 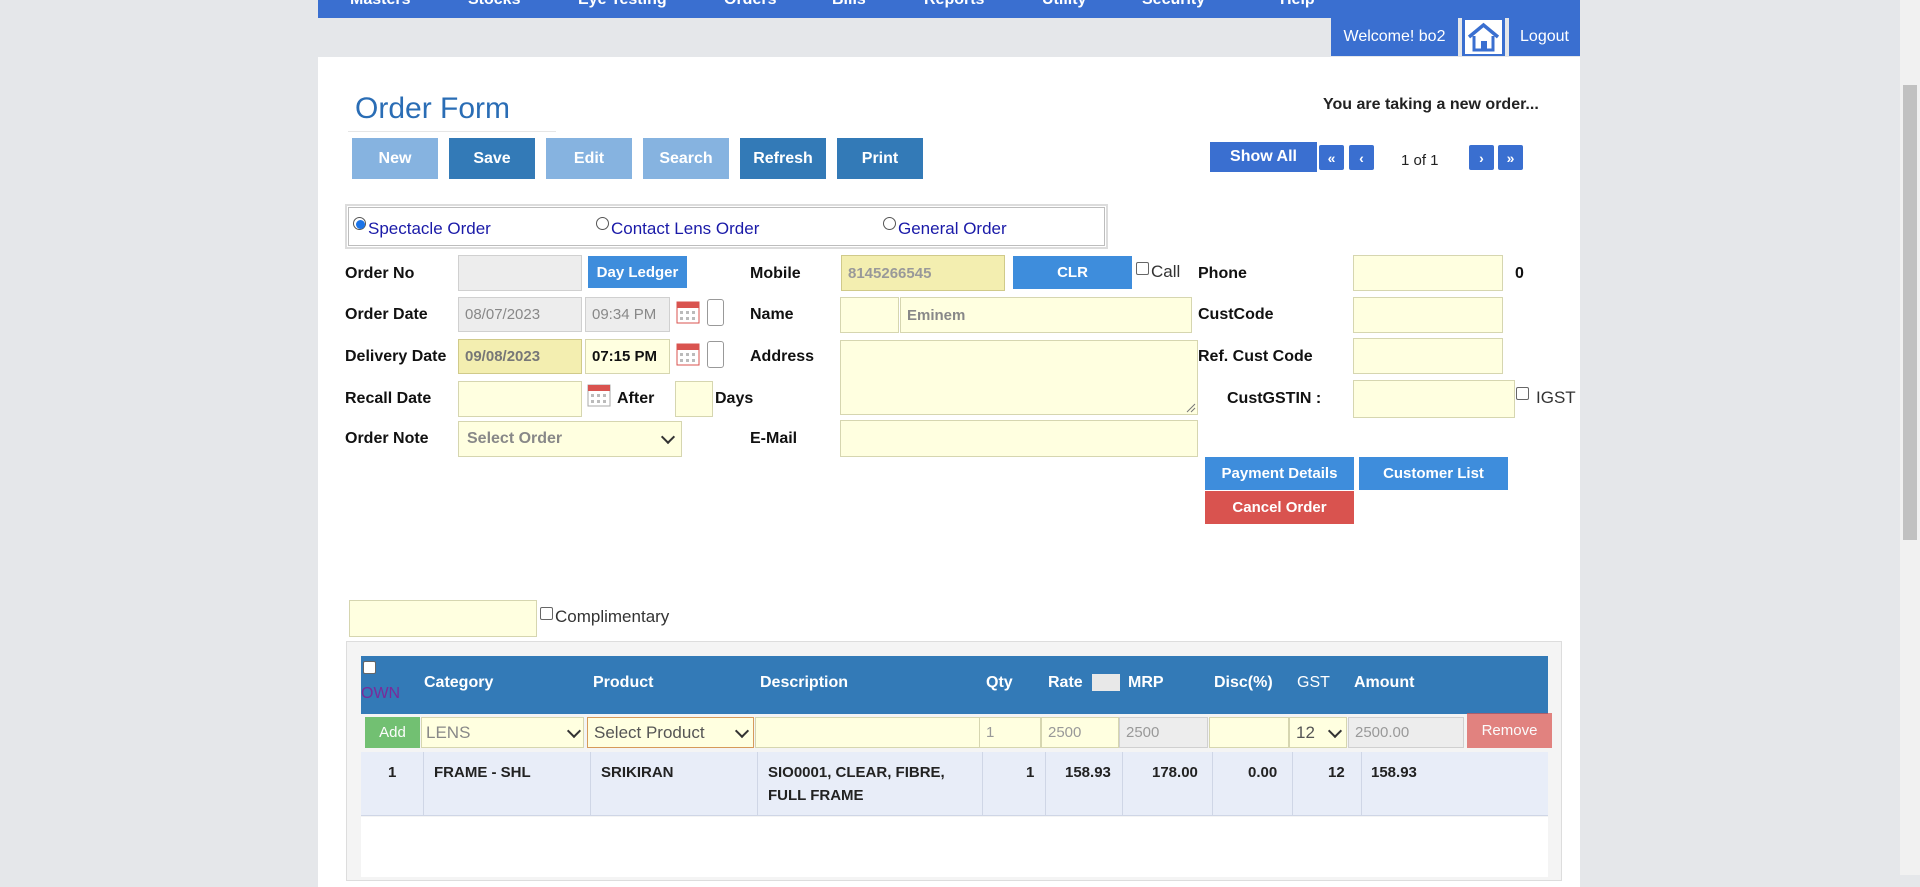 What do you see at coordinates (774, 438) in the screenshot?
I see `email-label: E-Mail` at bounding box center [774, 438].